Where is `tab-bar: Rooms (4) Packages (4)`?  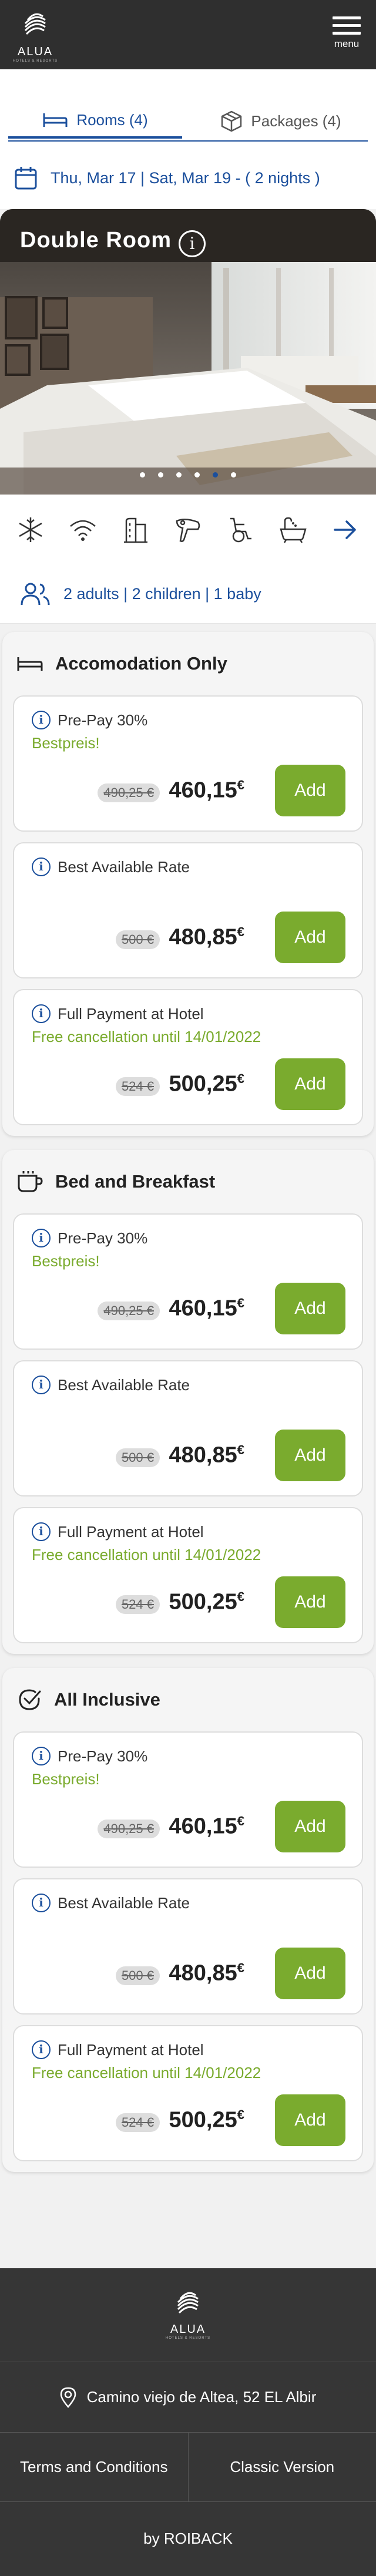 tab-bar: Rooms (4) Packages (4) is located at coordinates (188, 108).